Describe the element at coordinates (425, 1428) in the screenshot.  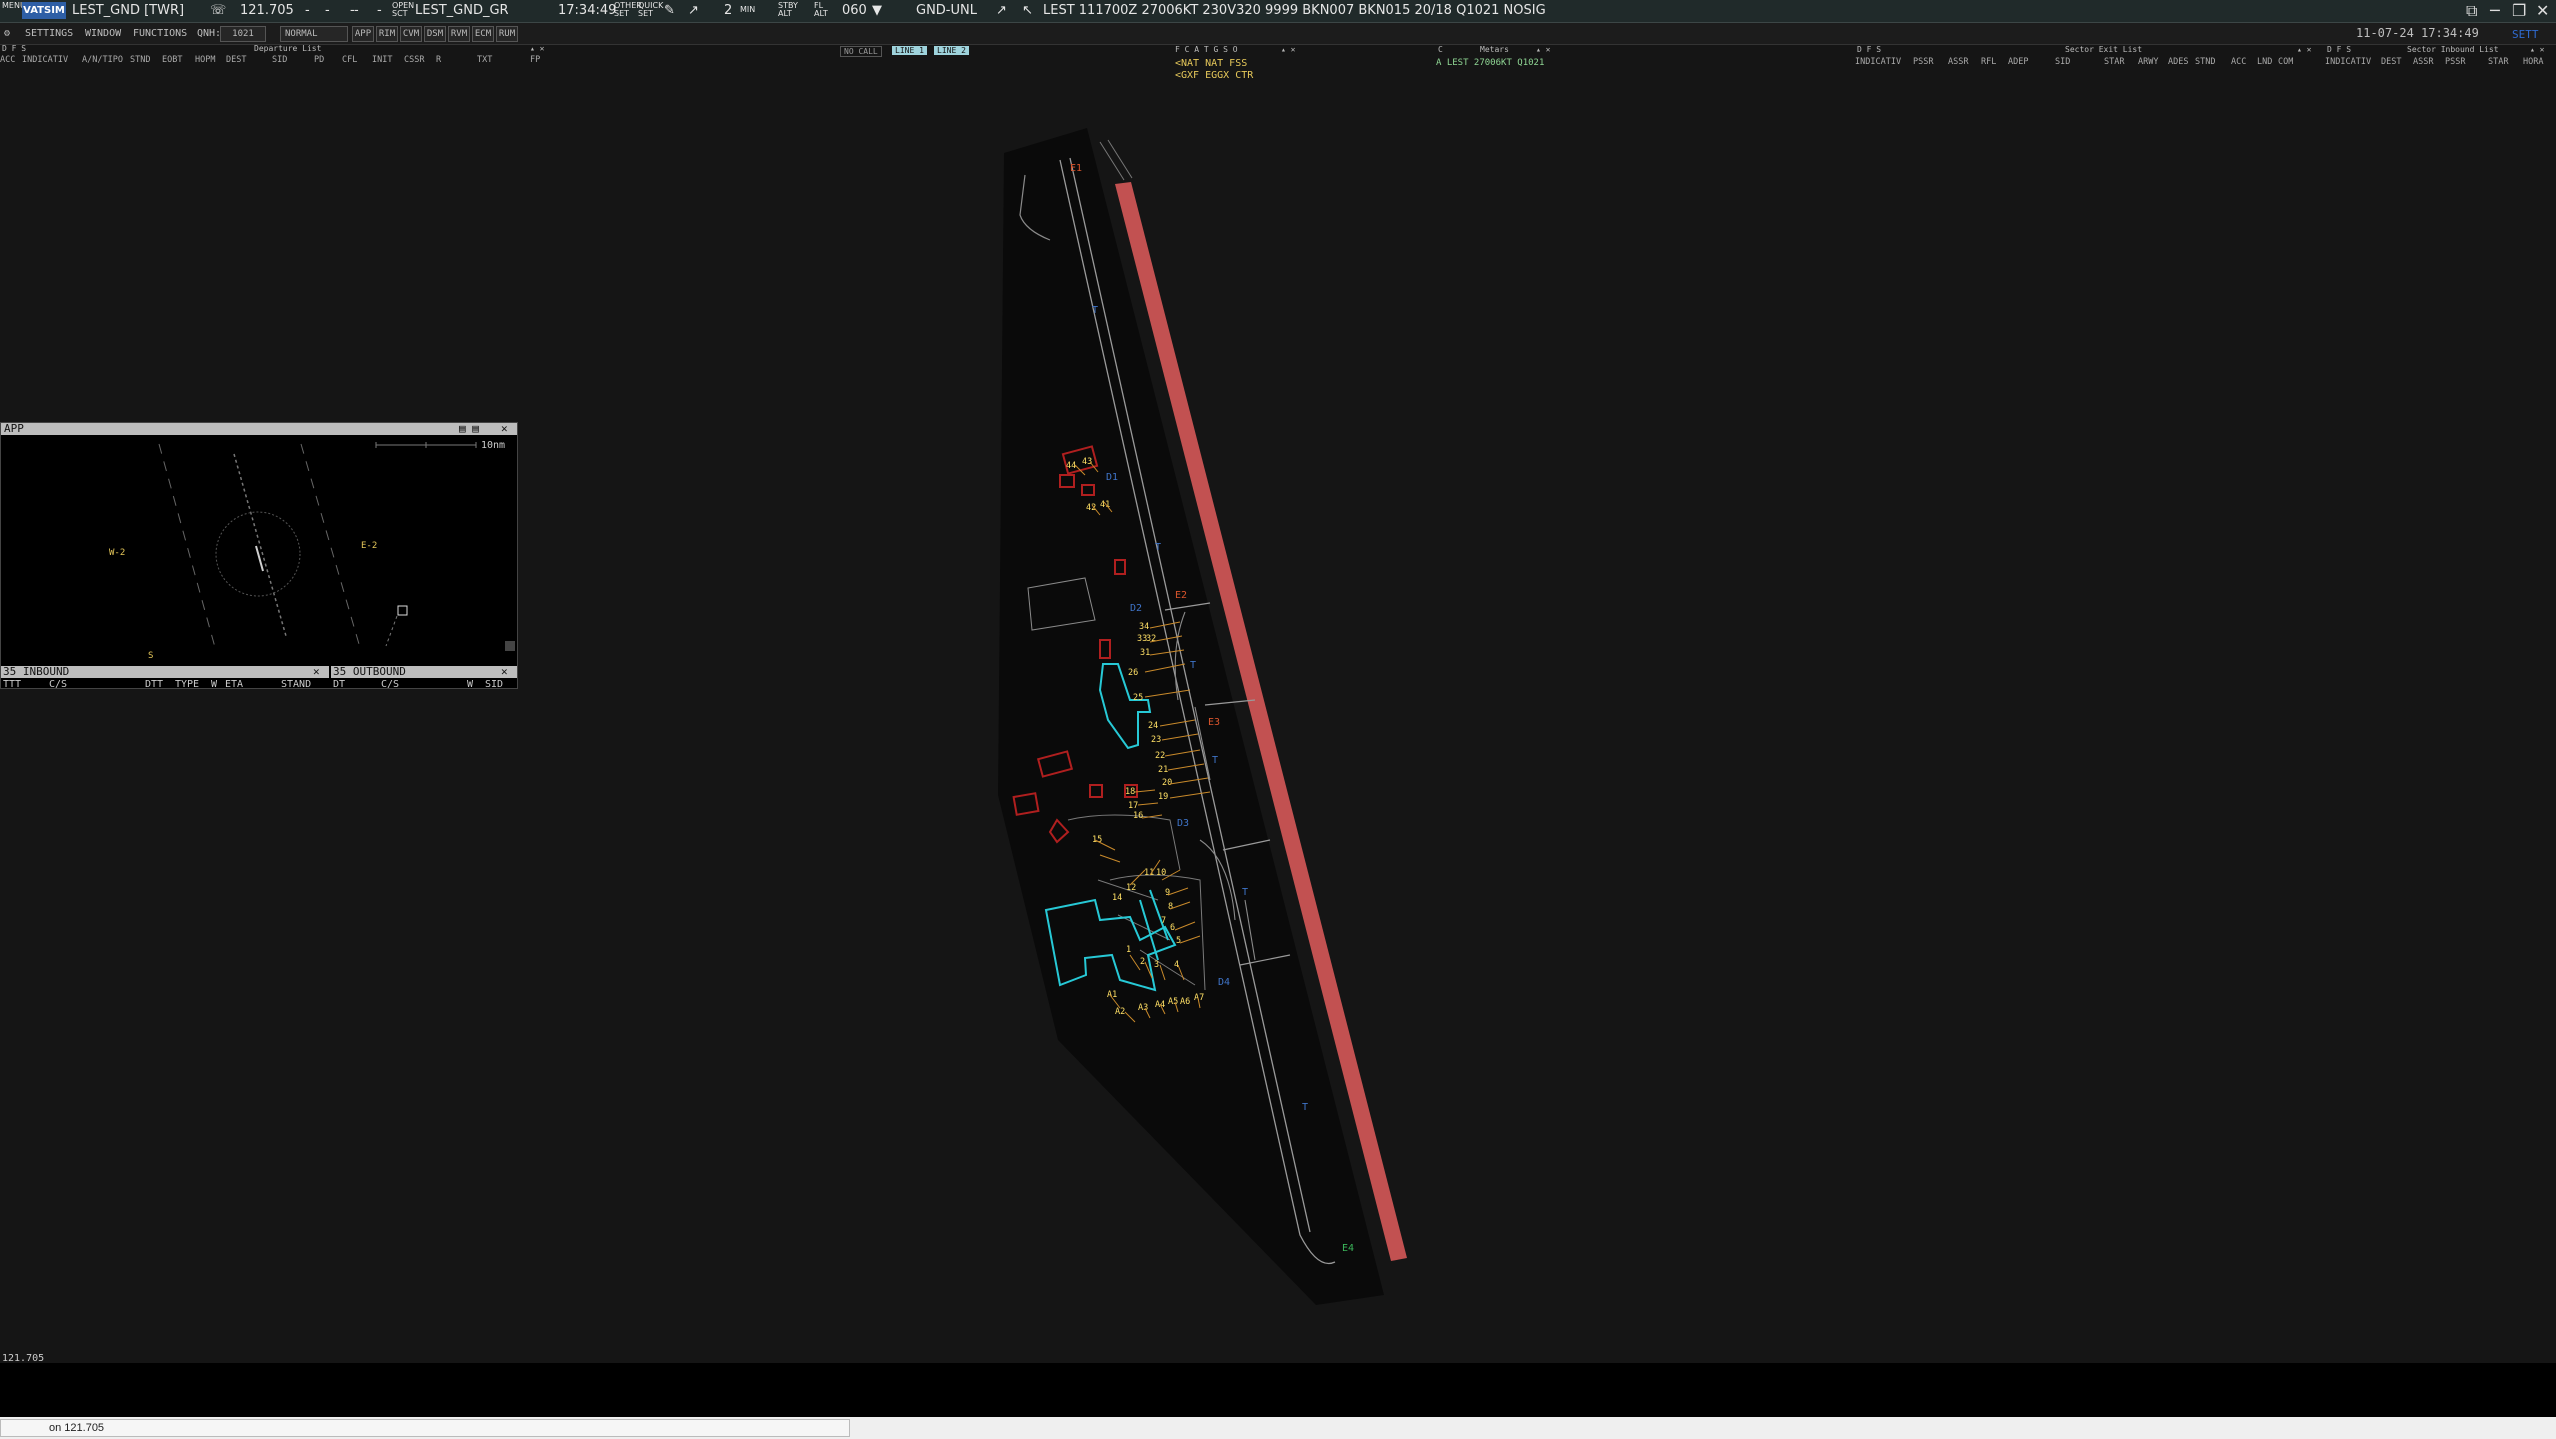
I see `command-input: on 121.705` at that location.